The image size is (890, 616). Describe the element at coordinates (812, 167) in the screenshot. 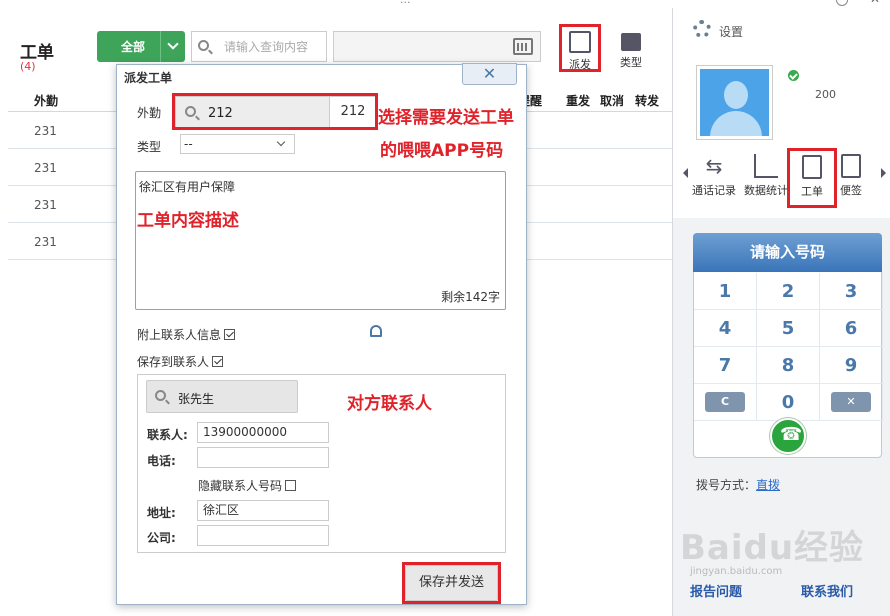

I see `document-icon` at that location.